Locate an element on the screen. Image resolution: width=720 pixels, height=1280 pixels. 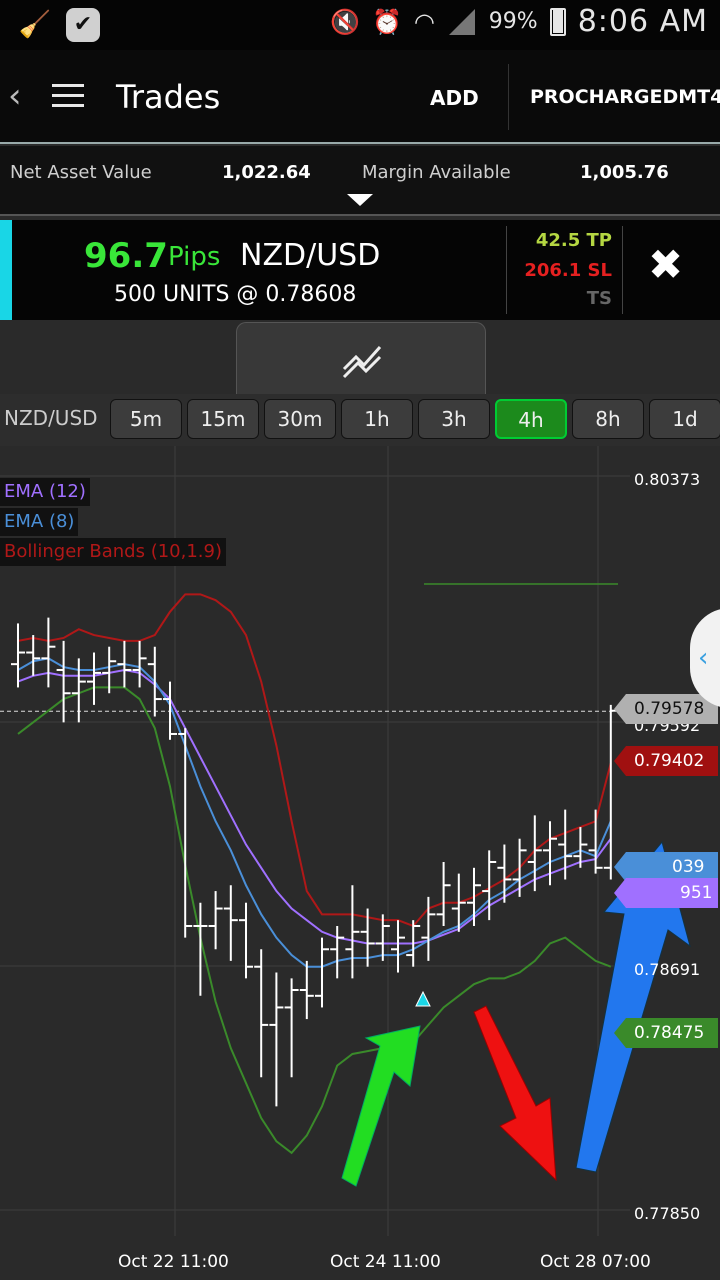
timeframe-button-1h: 1h is located at coordinates (377, 419).